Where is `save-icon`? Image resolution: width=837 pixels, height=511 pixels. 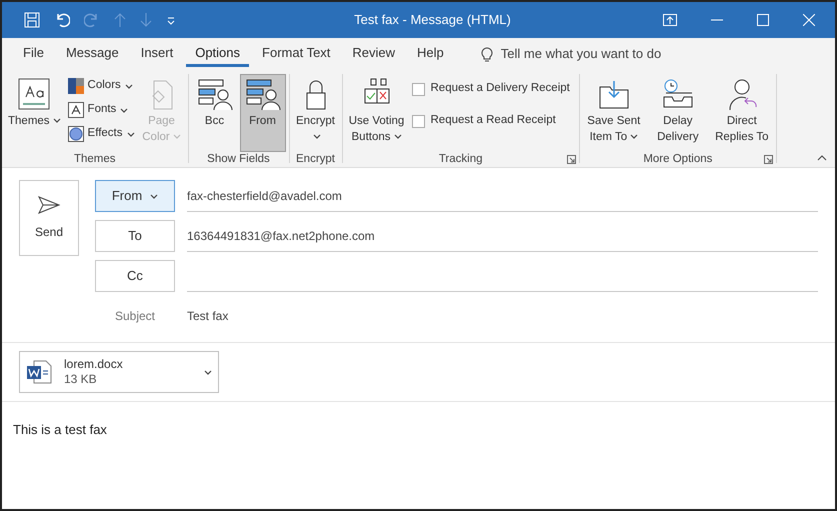
save-icon is located at coordinates (32, 20).